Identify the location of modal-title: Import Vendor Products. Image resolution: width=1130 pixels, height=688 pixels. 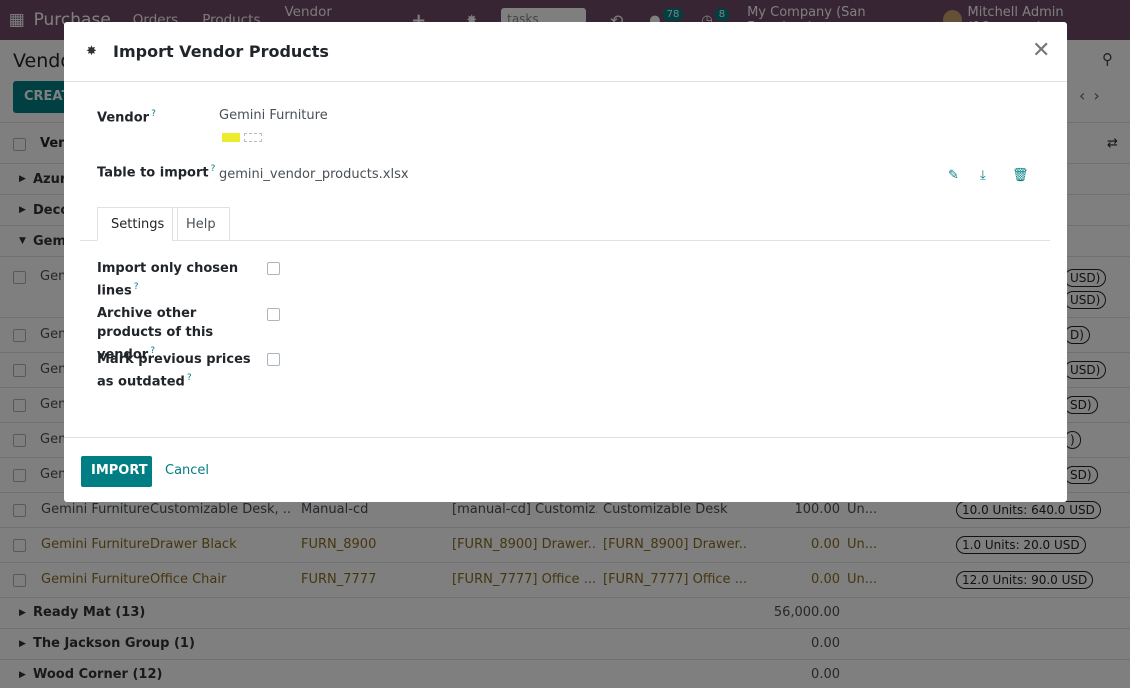
(221, 51).